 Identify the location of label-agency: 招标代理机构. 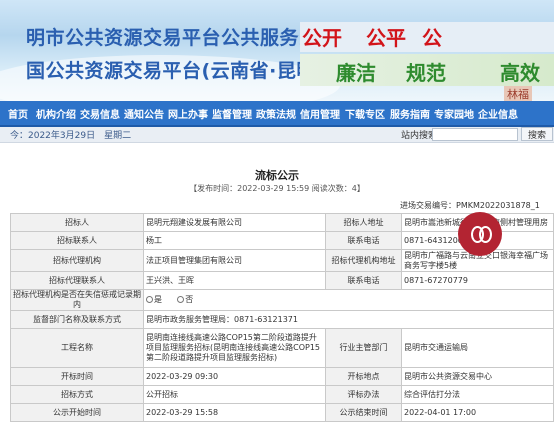
(77, 260).